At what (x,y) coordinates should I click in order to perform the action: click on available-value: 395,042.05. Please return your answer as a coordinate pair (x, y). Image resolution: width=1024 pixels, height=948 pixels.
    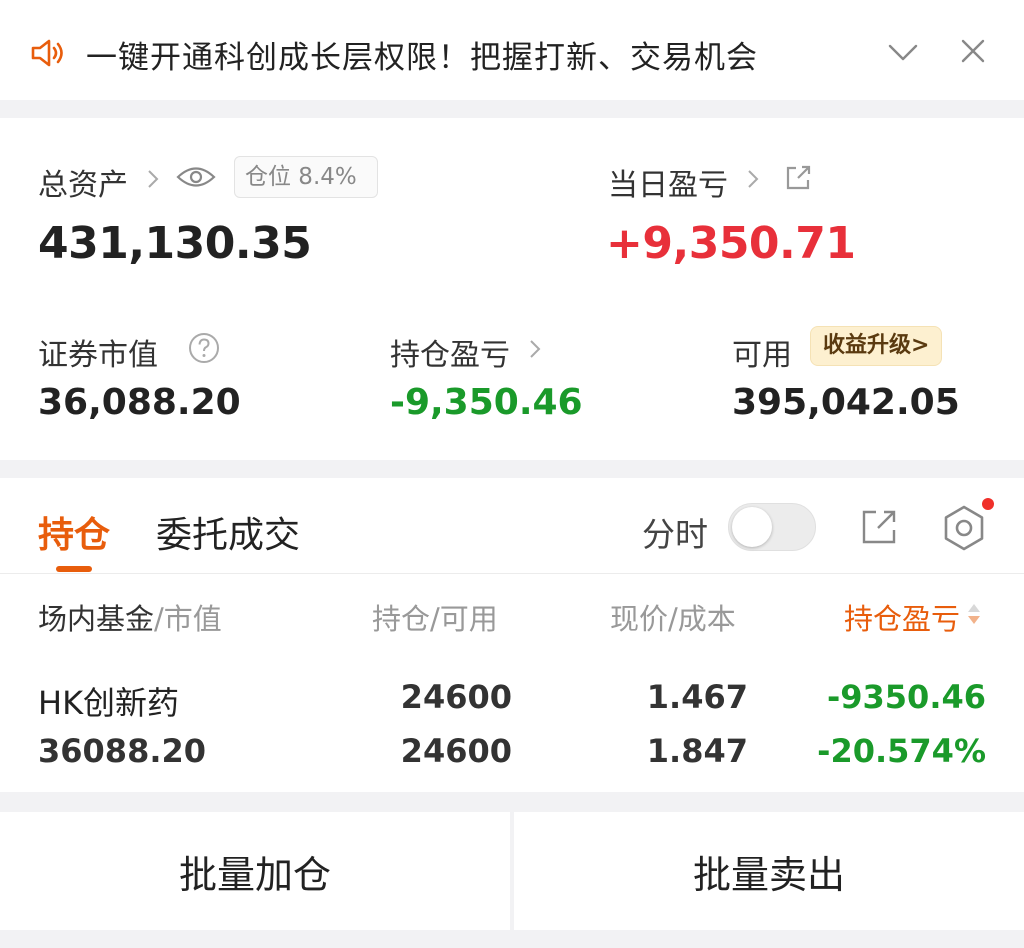
    Looking at the image, I should click on (846, 402).